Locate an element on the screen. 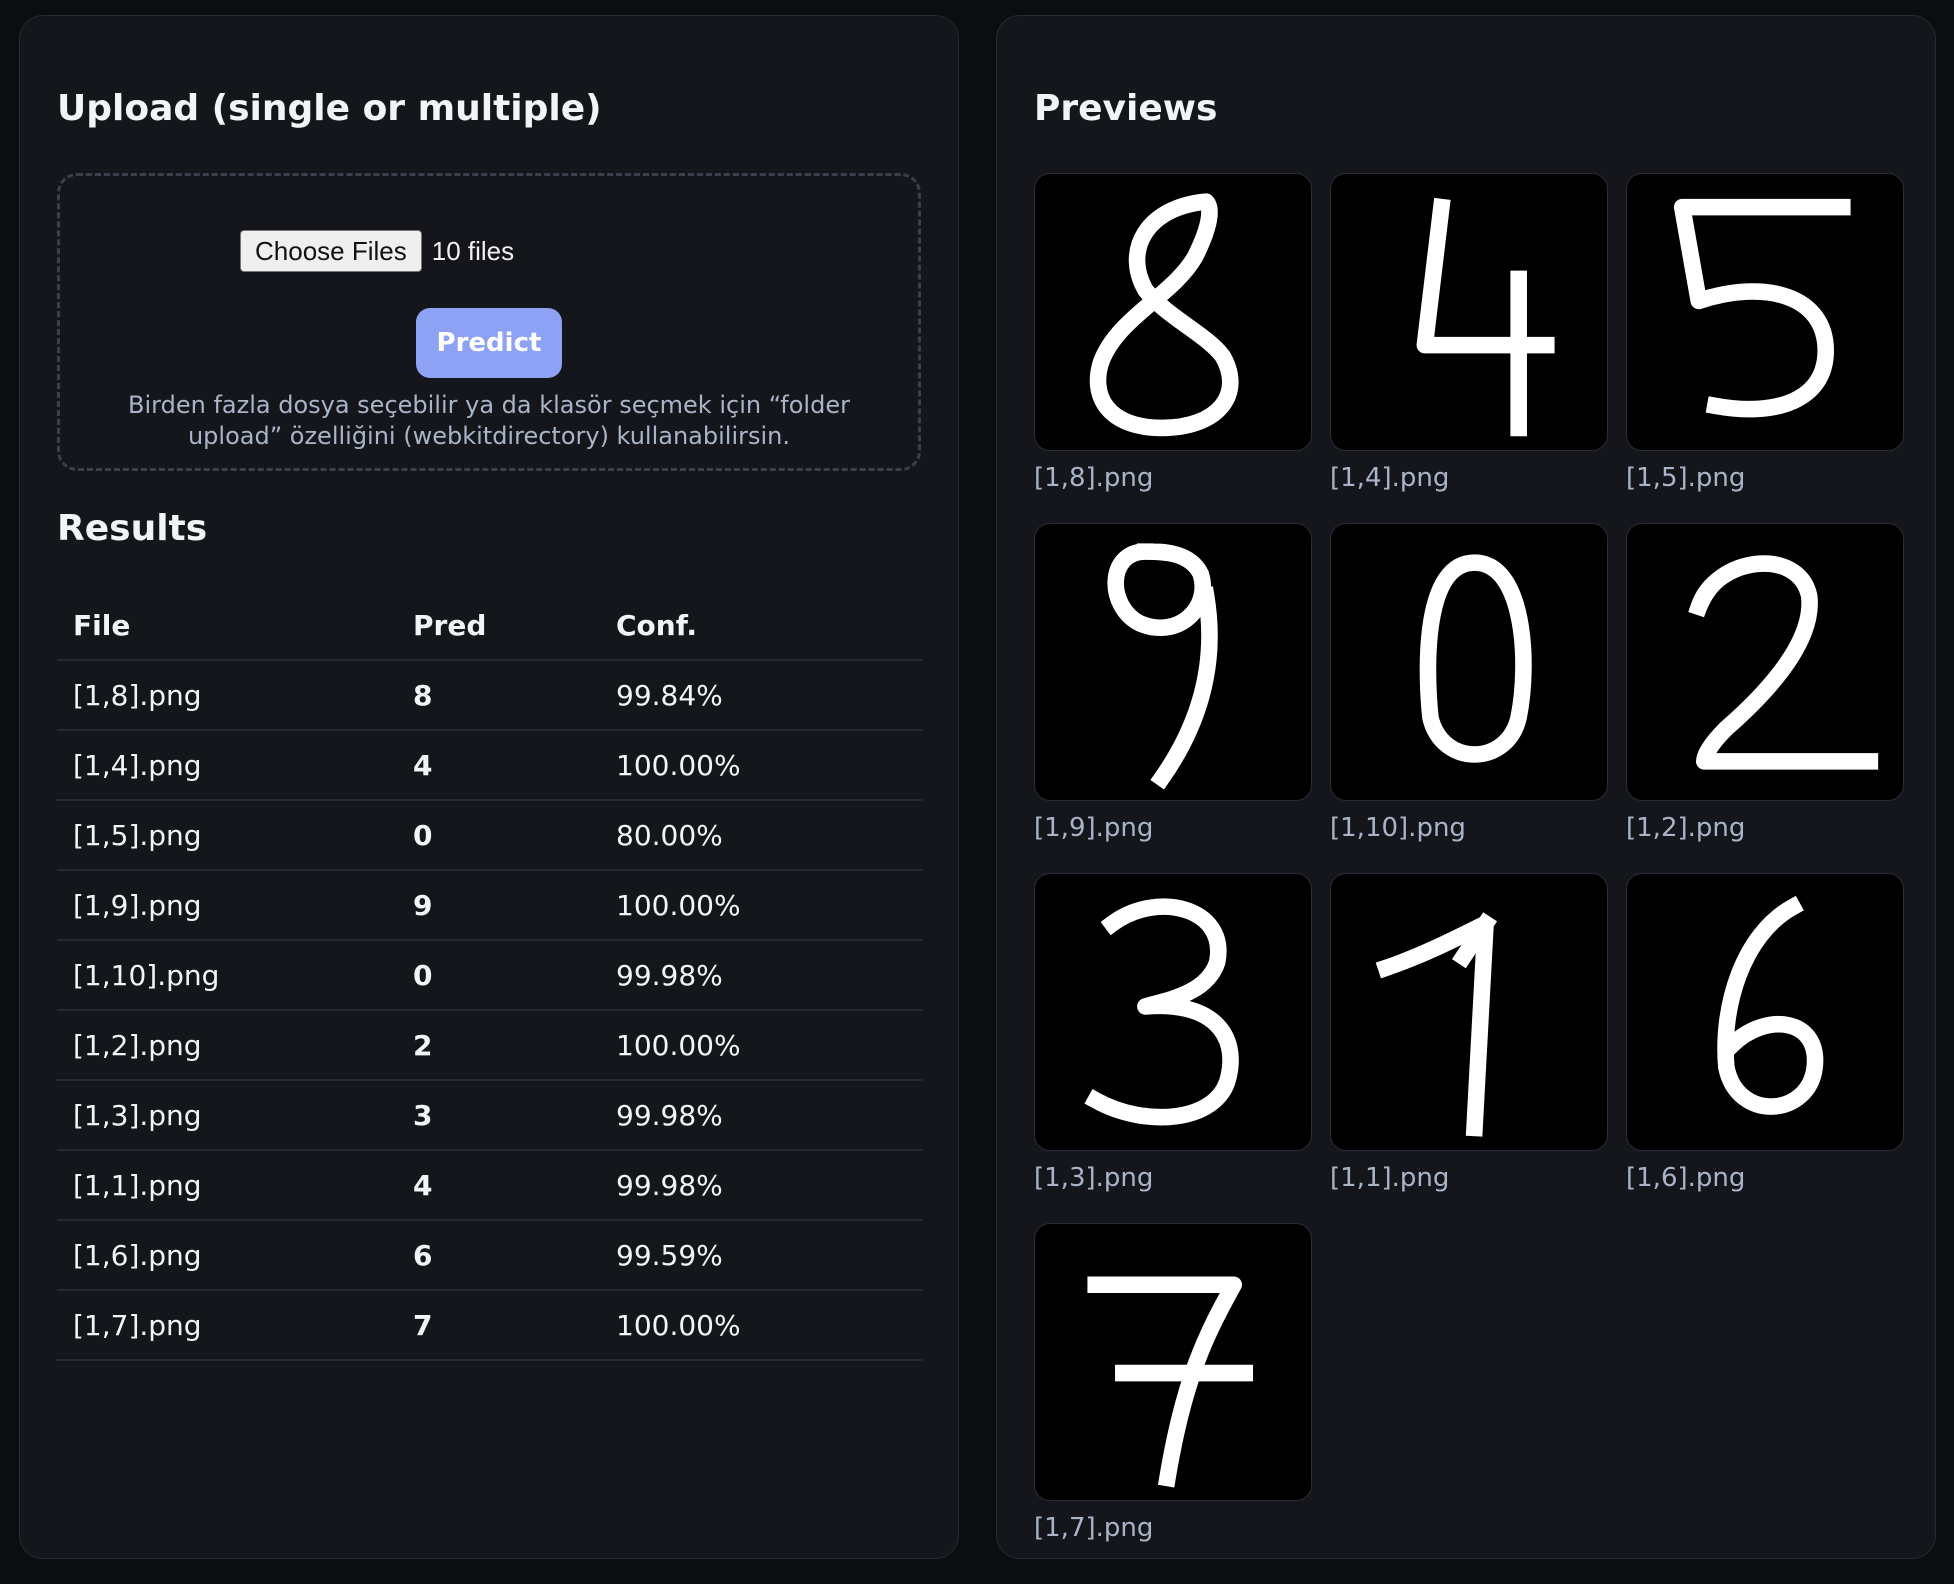 Image resolution: width=1954 pixels, height=1584 pixels. cell-file: [1,8].png is located at coordinates (227, 695).